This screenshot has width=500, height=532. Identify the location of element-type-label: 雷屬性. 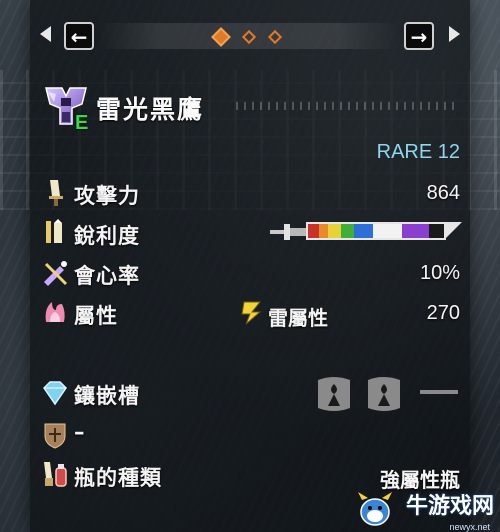
(298, 318).